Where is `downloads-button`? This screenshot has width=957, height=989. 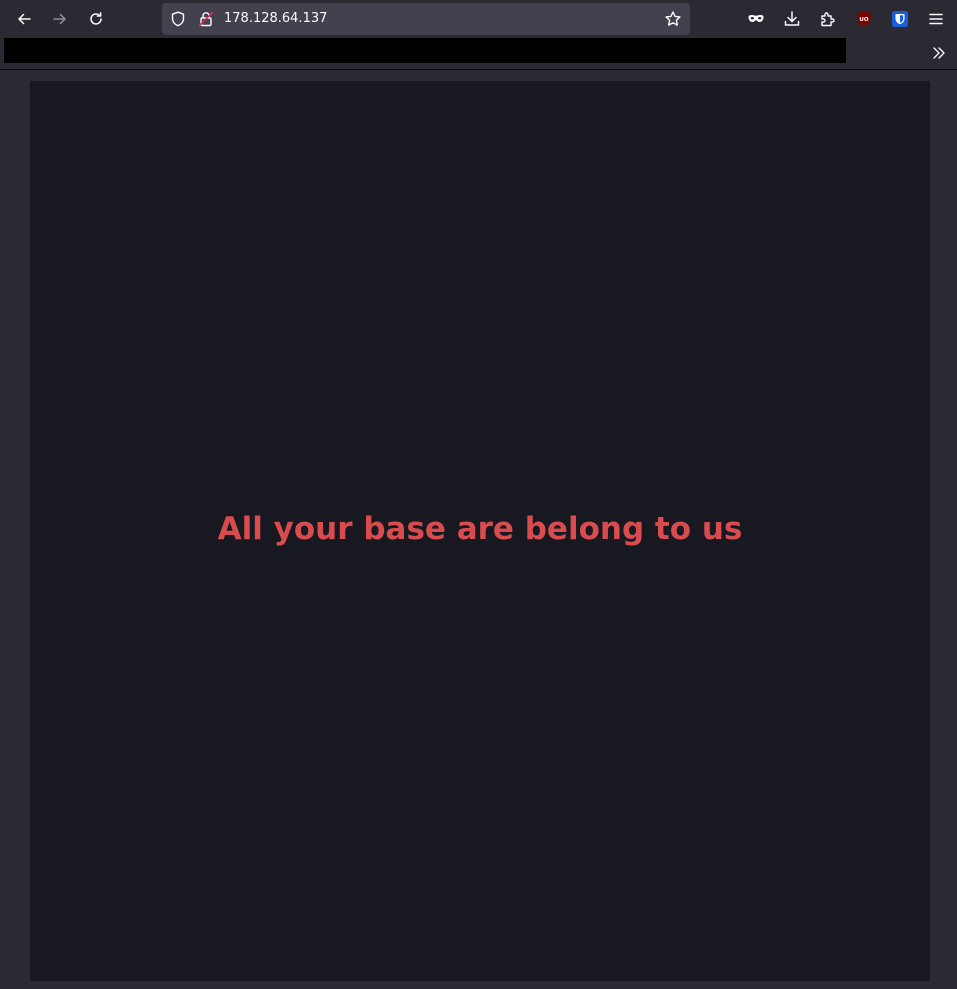
downloads-button is located at coordinates (792, 19).